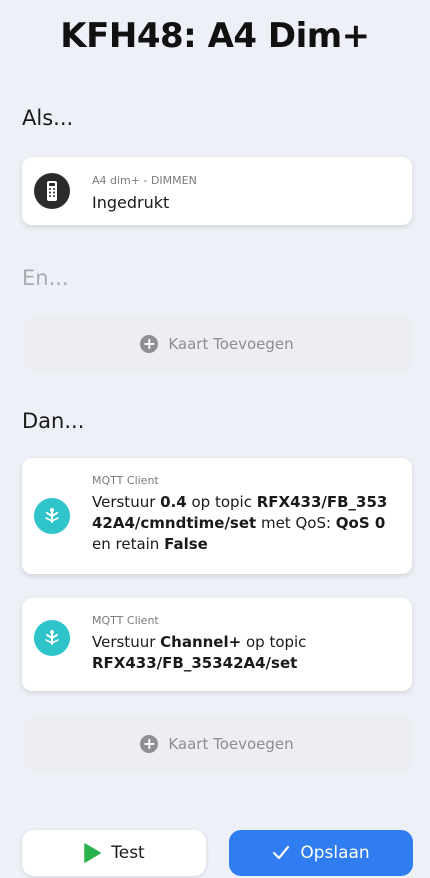 The image size is (430, 878). Describe the element at coordinates (215, 36) in the screenshot. I see `page-title: KFH48: A4 Dim+` at that location.